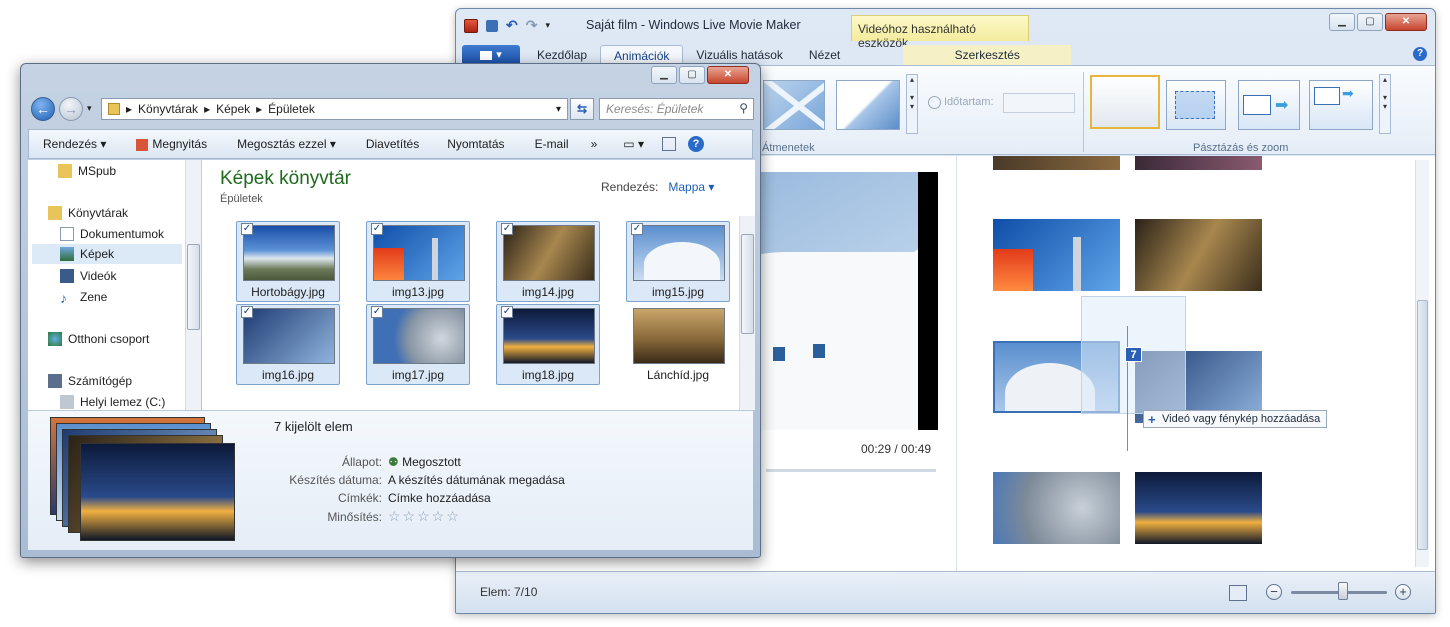 Image resolution: width=1450 pixels, height=627 pixels. I want to click on panzoom-pan-thumb: ➡, so click(1341, 105).